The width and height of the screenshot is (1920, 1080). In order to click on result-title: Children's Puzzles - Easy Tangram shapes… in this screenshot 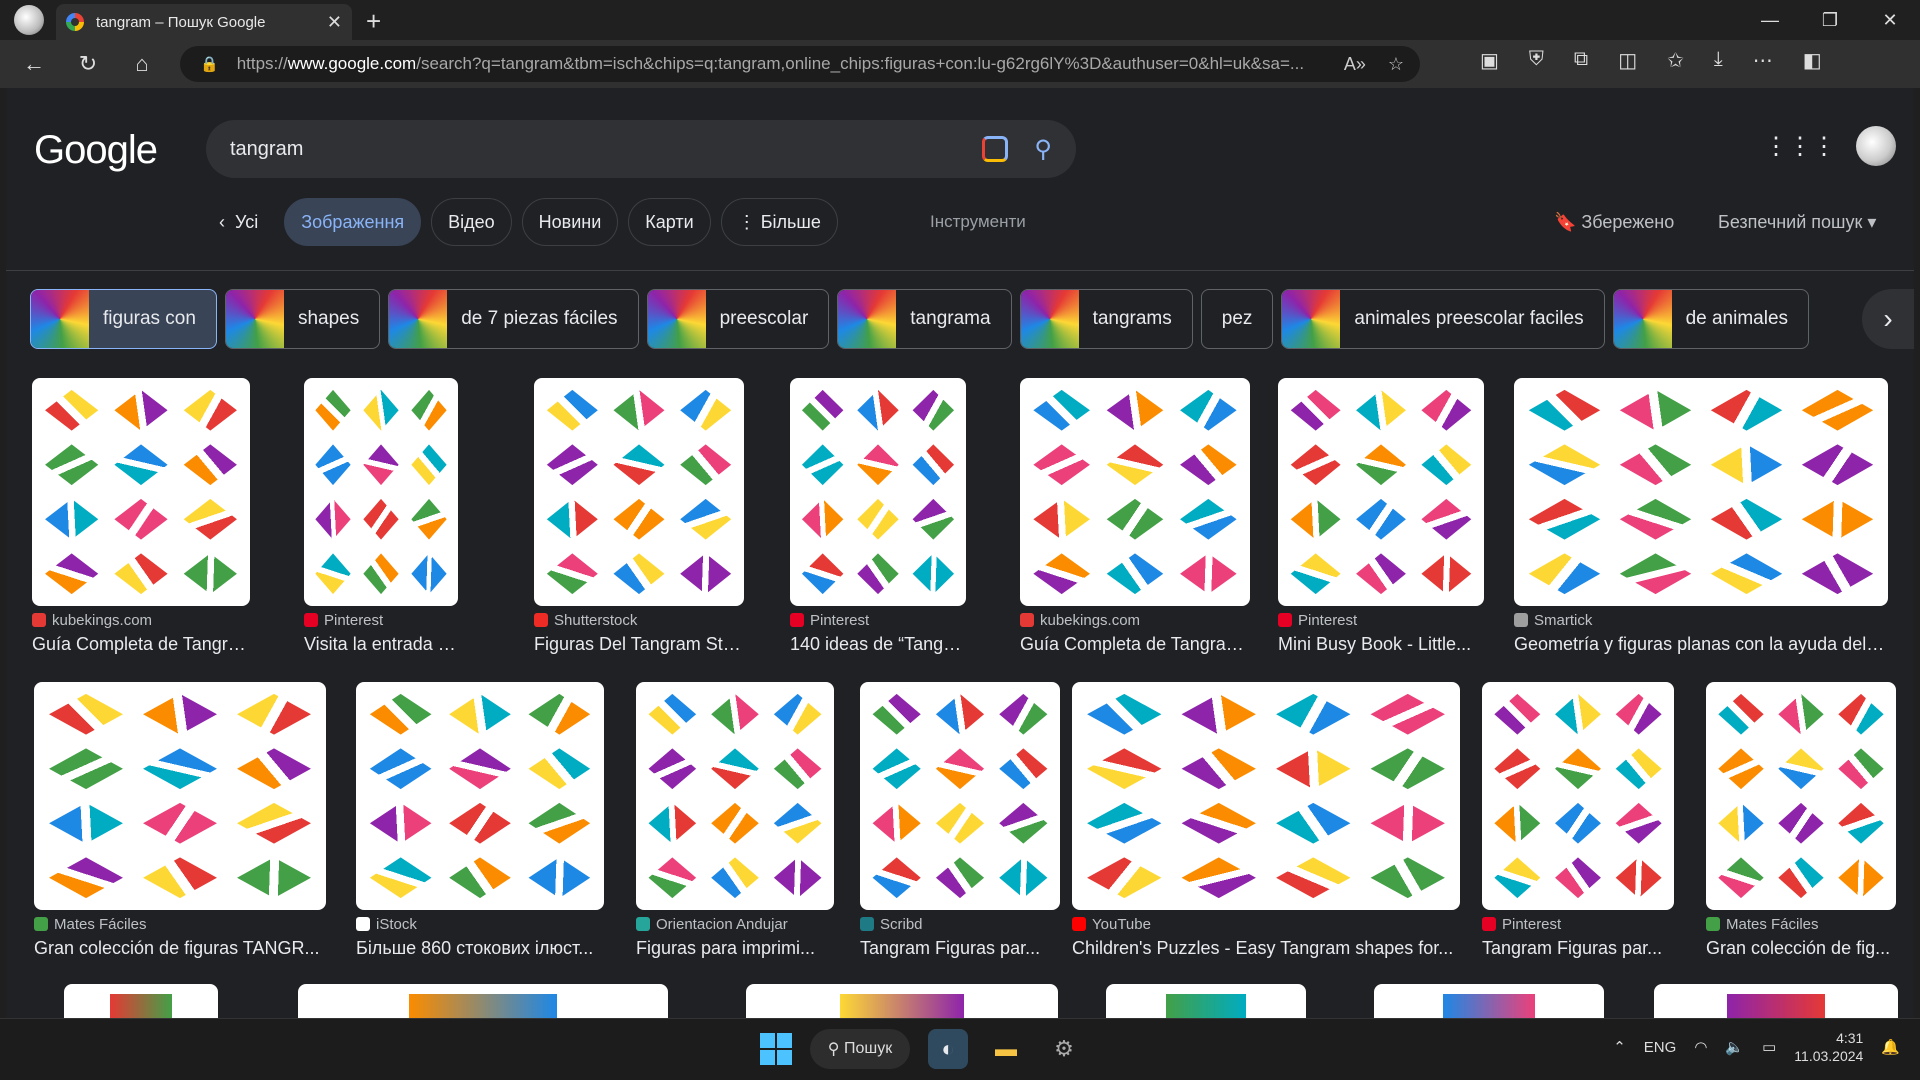, I will do `click(1266, 948)`.